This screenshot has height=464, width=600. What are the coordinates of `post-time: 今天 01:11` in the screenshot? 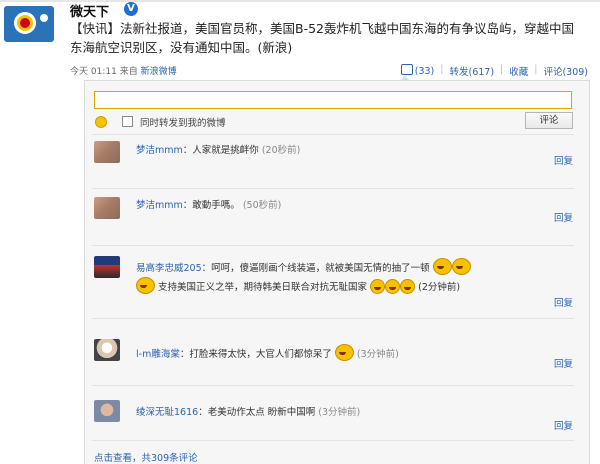 It's located at (93, 72).